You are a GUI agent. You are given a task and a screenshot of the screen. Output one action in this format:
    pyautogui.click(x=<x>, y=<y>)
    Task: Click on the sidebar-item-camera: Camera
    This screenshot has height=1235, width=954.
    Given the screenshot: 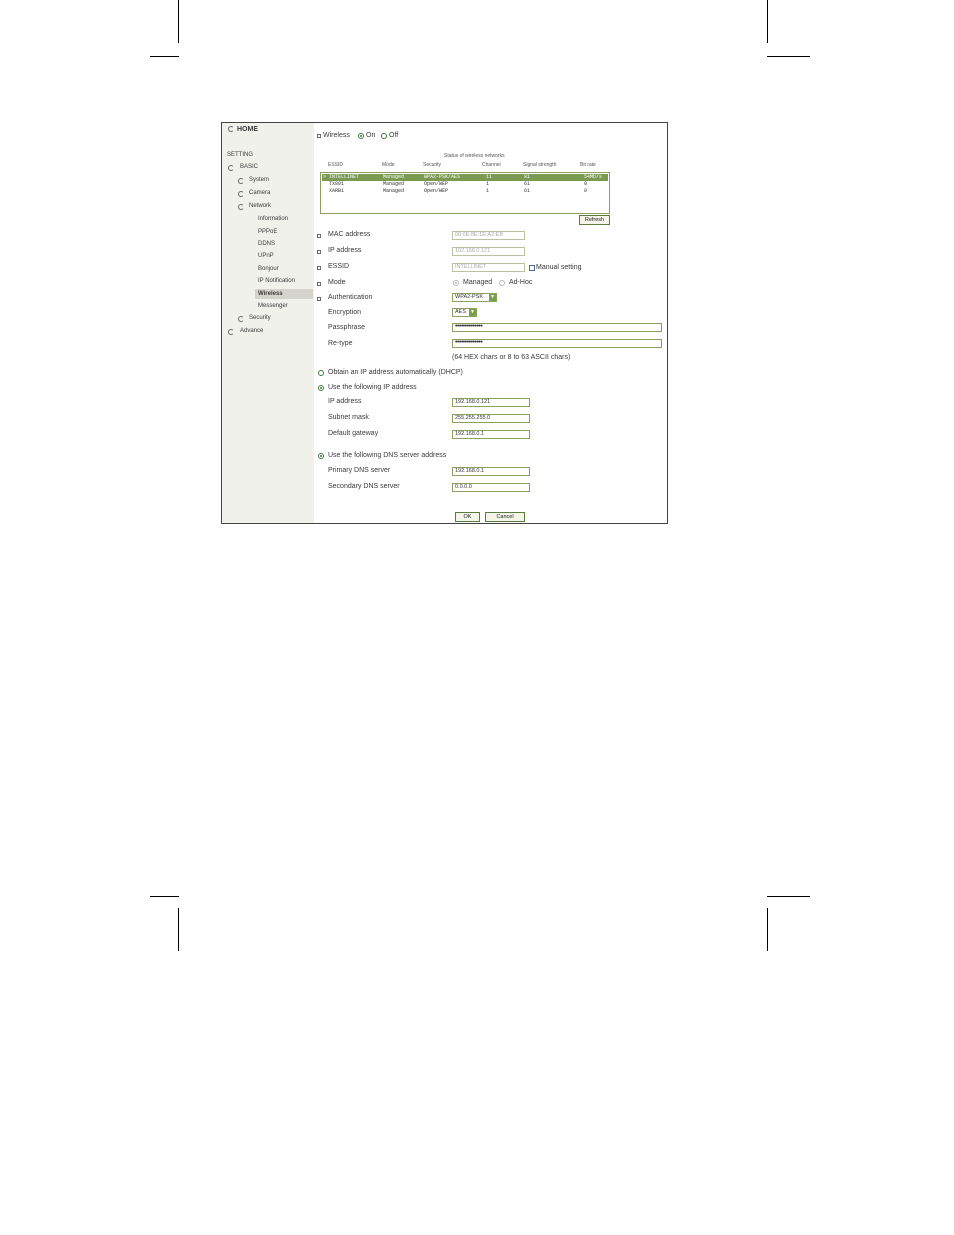 What is the action you would take?
    pyautogui.click(x=259, y=193)
    